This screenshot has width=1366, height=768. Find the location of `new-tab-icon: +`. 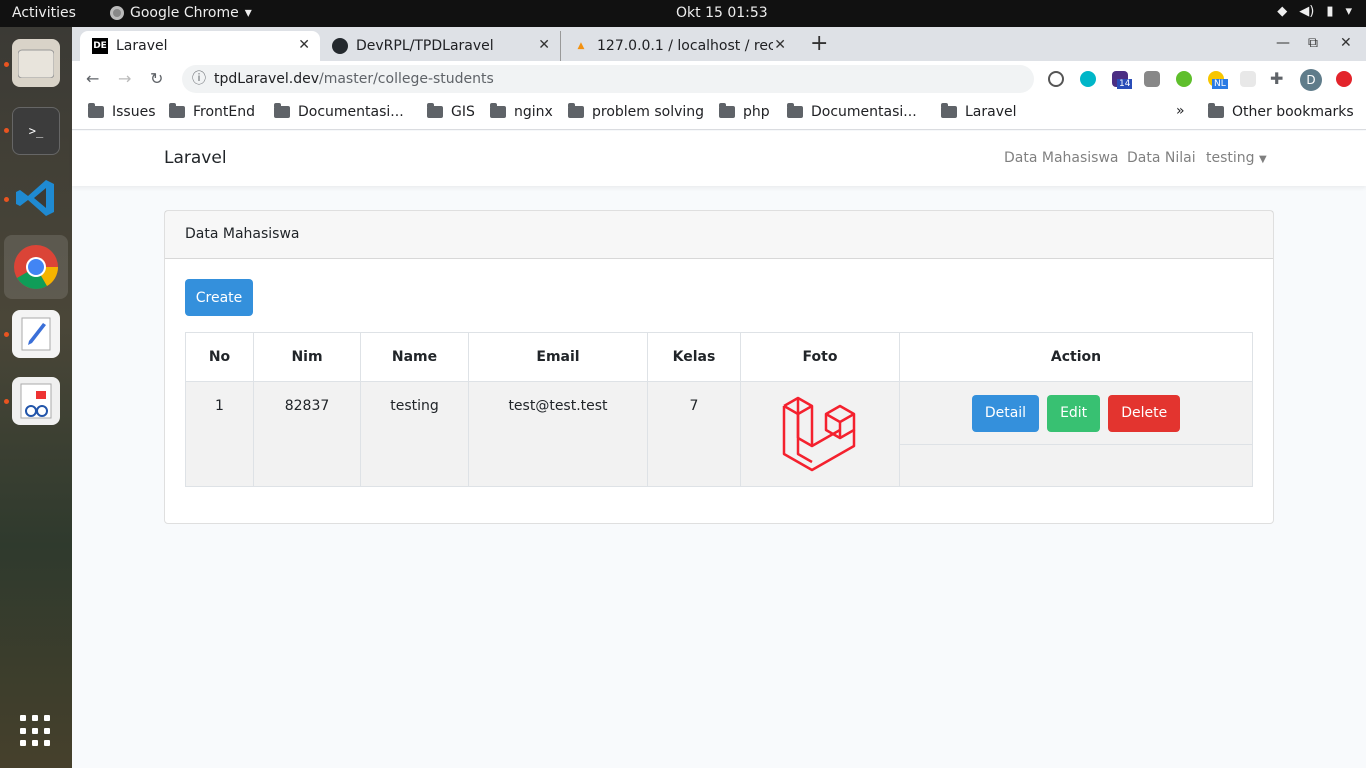

new-tab-icon: + is located at coordinates (819, 43).